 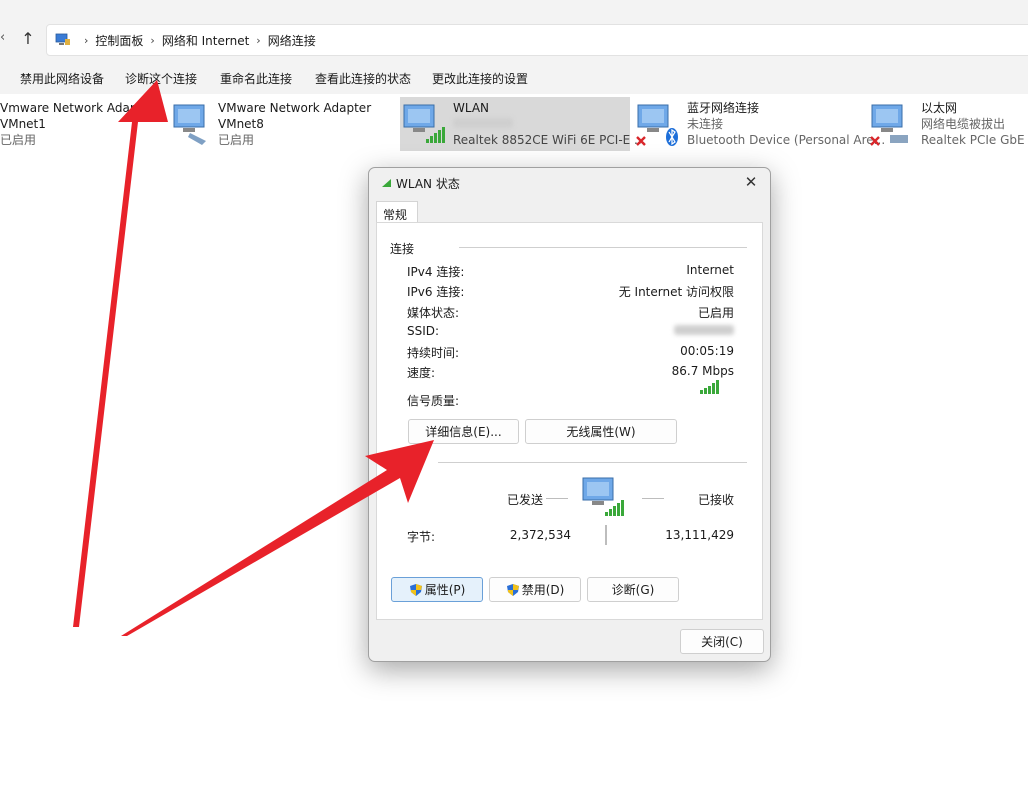 I want to click on speed-label: 速度:, so click(x=421, y=373).